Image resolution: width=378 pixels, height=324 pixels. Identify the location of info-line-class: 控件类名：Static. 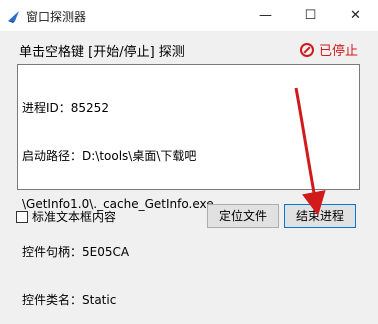
(69, 300).